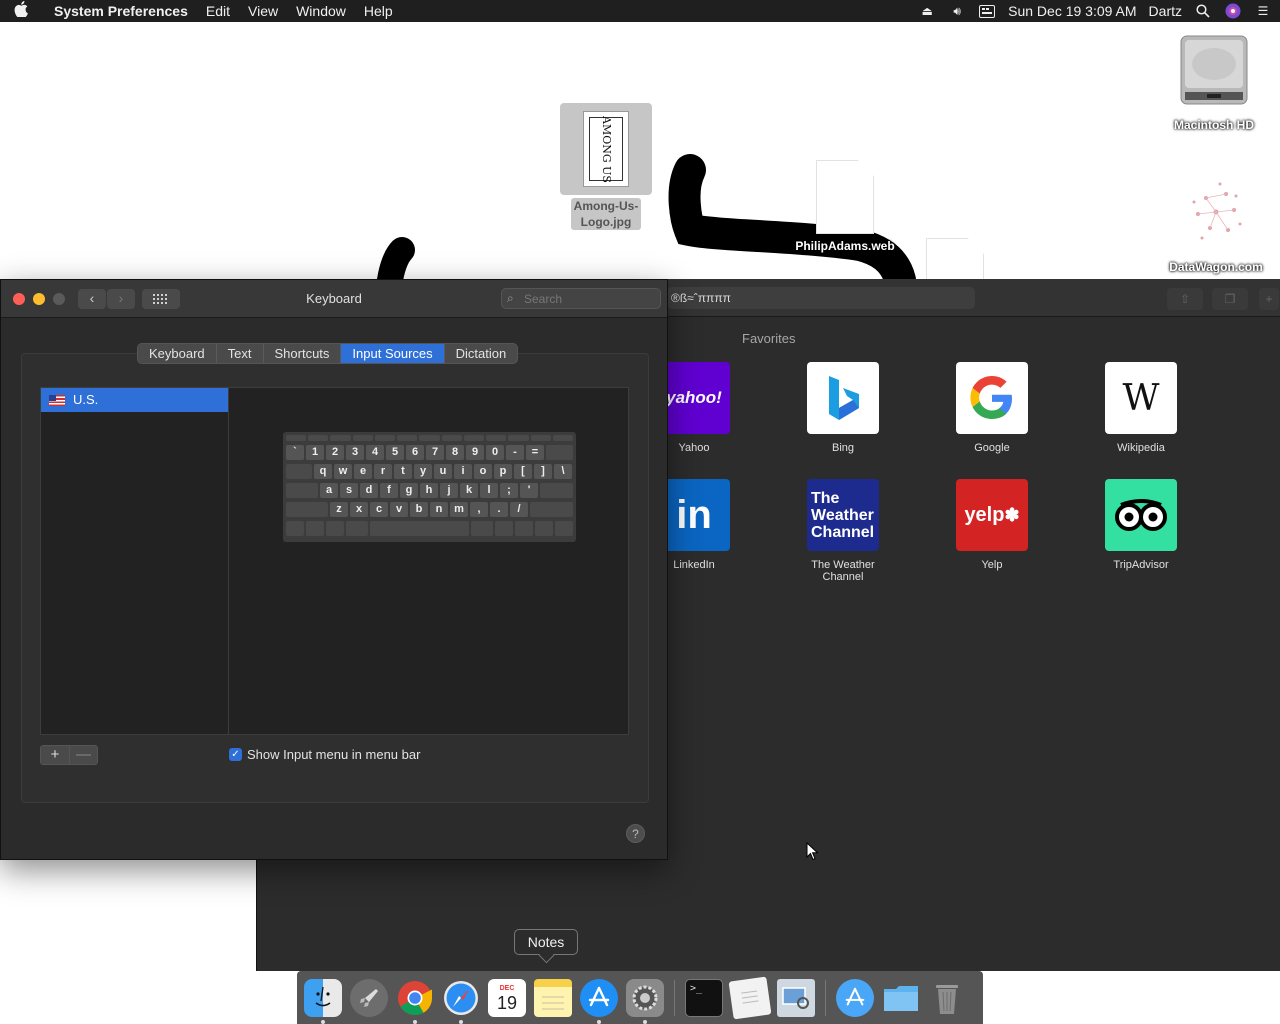  Describe the element at coordinates (843, 448) in the screenshot. I see `favorite-label: Bing` at that location.